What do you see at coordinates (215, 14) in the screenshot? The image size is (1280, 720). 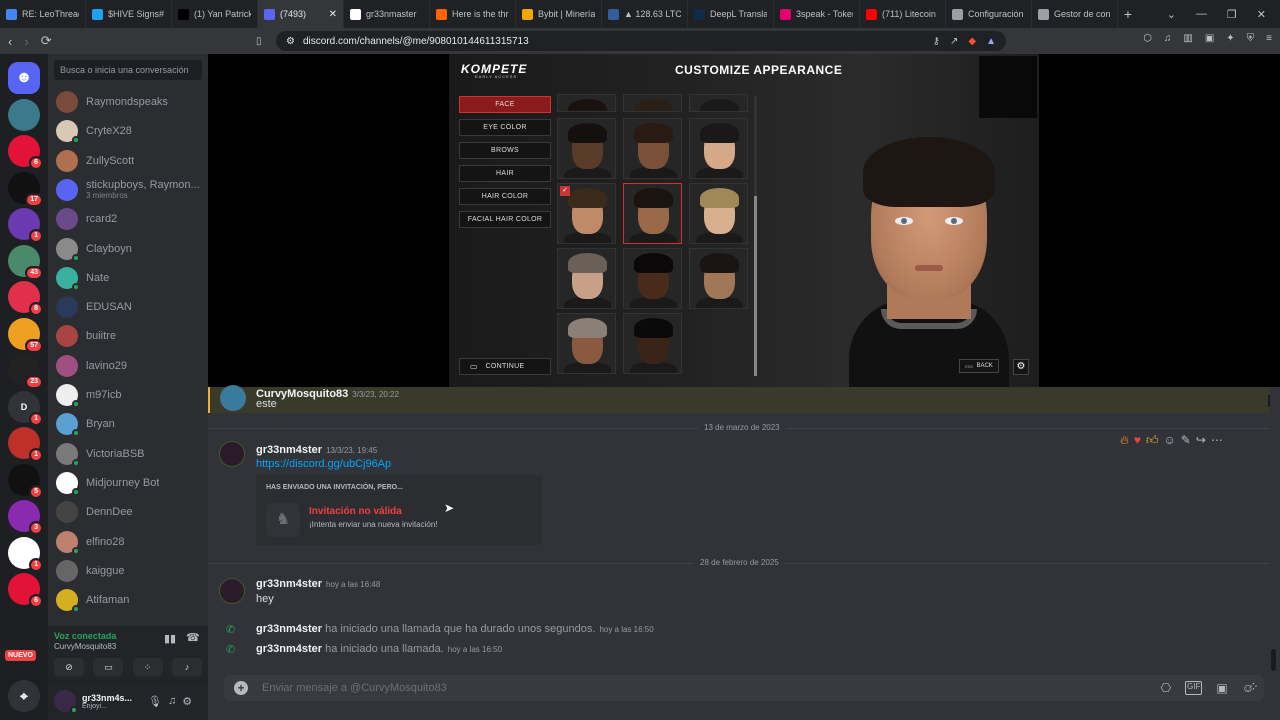 I see `browser-tab: (1) Yan Patrick` at bounding box center [215, 14].